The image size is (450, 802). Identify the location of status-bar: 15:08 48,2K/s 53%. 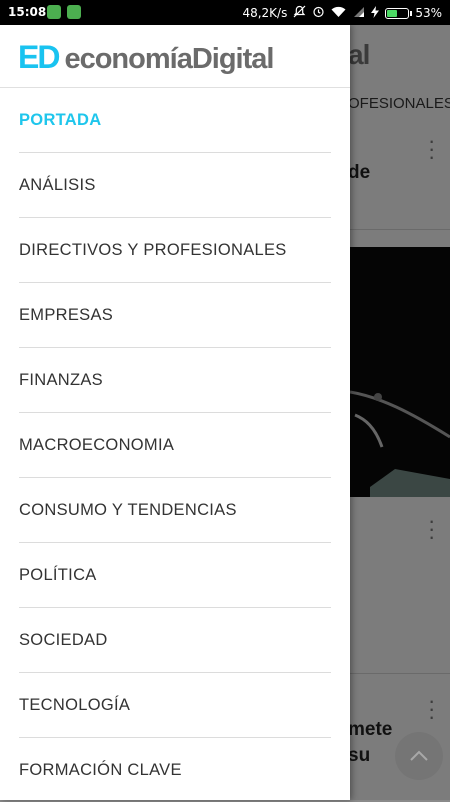
(225, 12).